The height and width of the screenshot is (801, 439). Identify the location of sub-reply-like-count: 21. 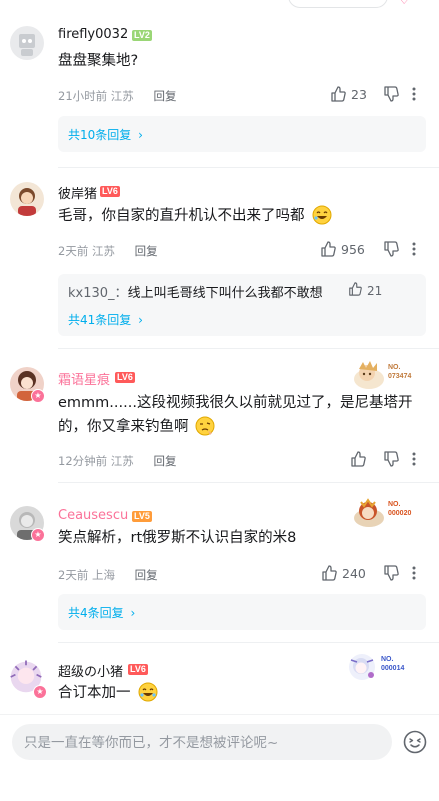
(375, 290).